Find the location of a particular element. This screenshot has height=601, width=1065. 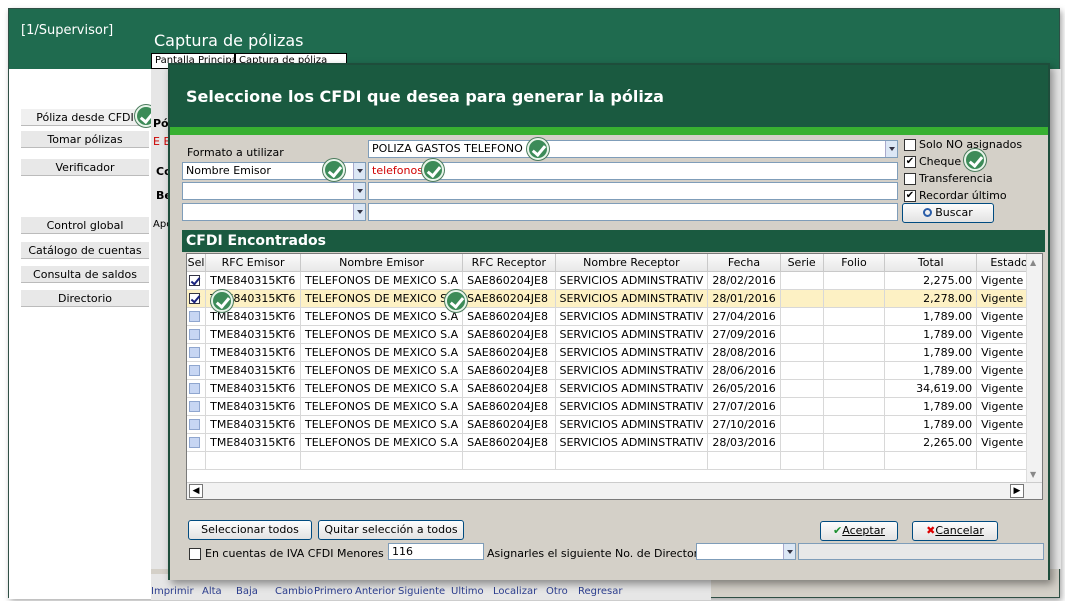

horizontal-scrollbar: ◀ ▶ is located at coordinates (614, 490).